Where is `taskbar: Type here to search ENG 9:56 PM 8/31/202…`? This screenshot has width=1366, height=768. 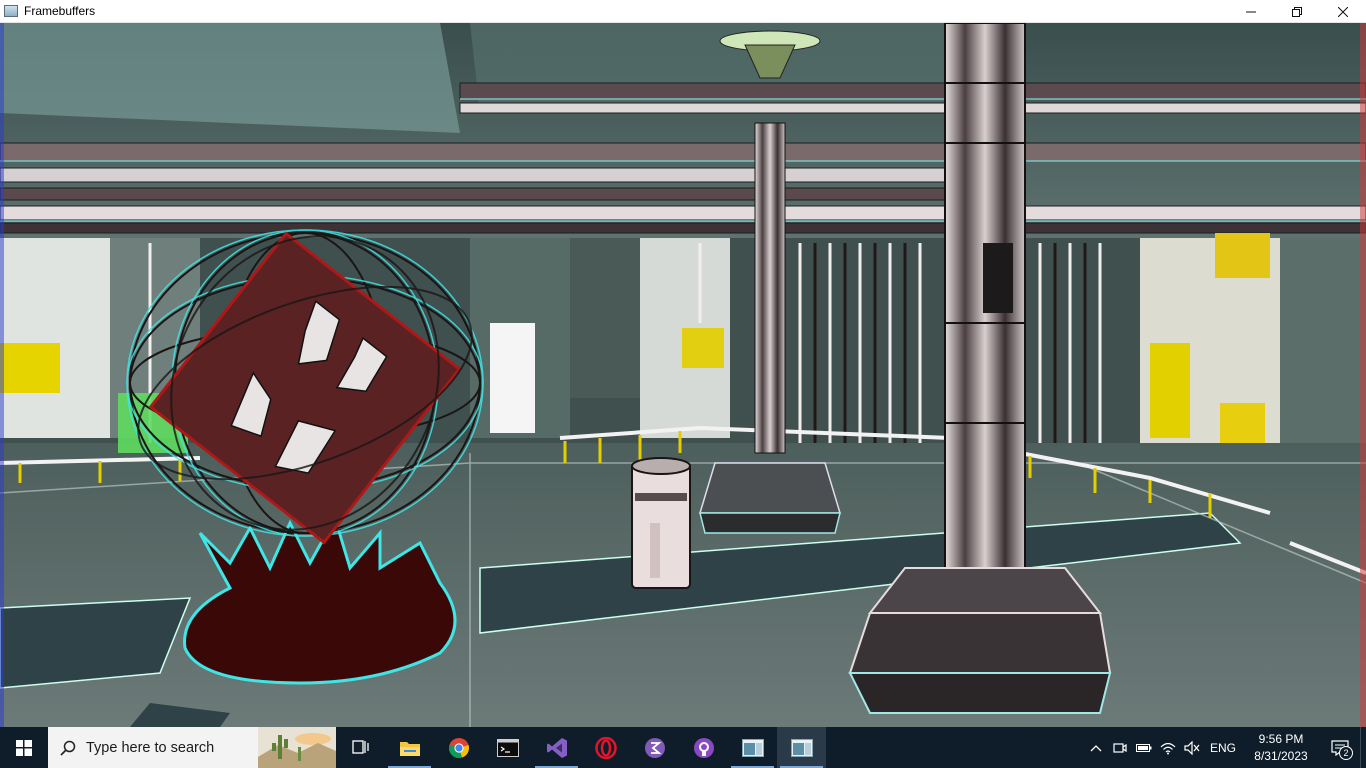 taskbar: Type here to search ENG 9:56 PM 8/31/202… is located at coordinates (683, 747).